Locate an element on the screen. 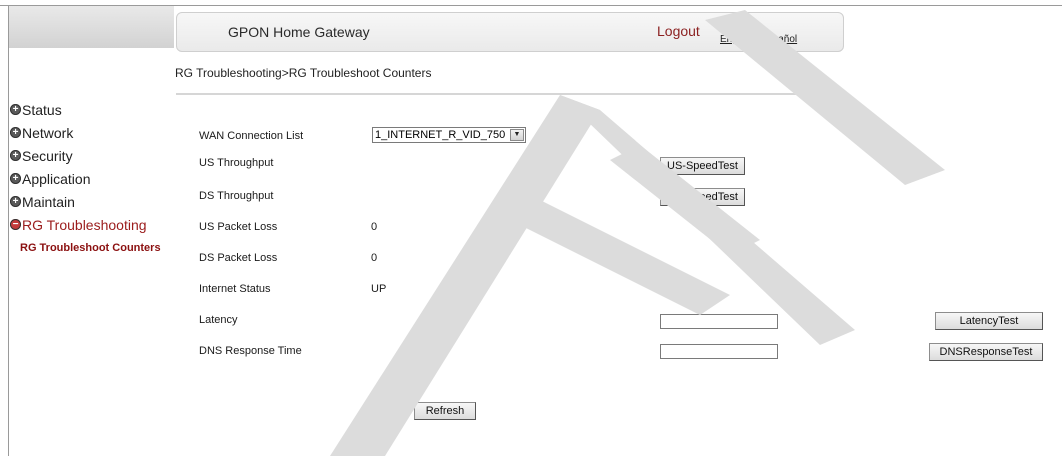 This screenshot has width=1062, height=456. sidebar-item-label: Security is located at coordinates (47, 155).